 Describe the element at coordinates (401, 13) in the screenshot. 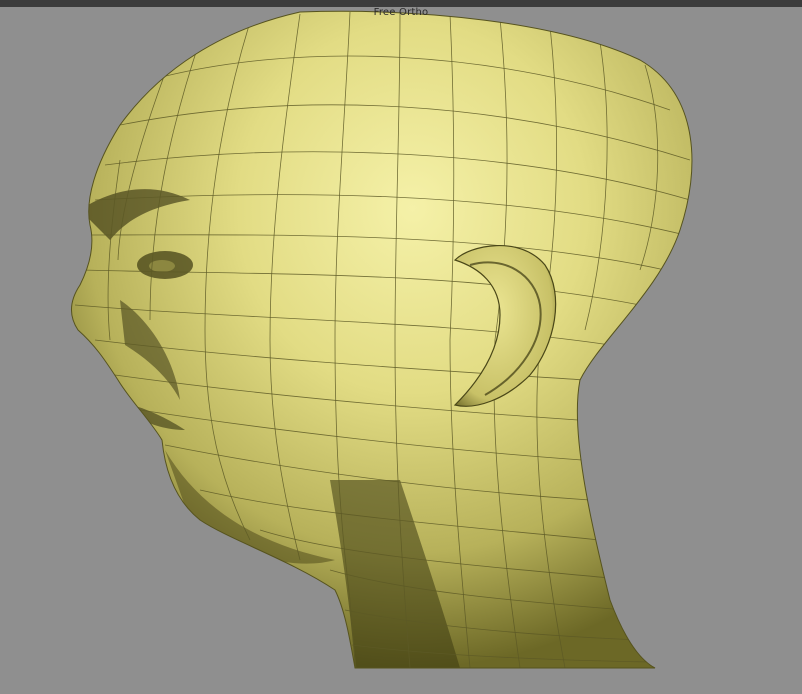

I see `viewport-label: Free Ortho` at that location.